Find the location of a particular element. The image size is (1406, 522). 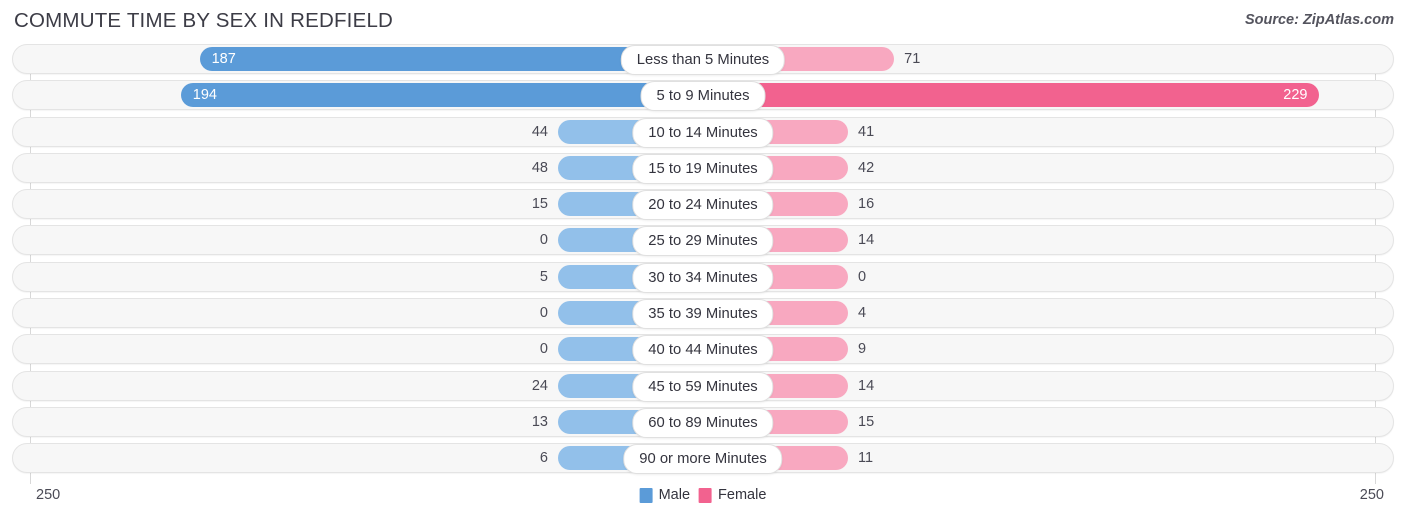

row-bars: 0 14 25 to 29 Minutes is located at coordinates (703, 241).